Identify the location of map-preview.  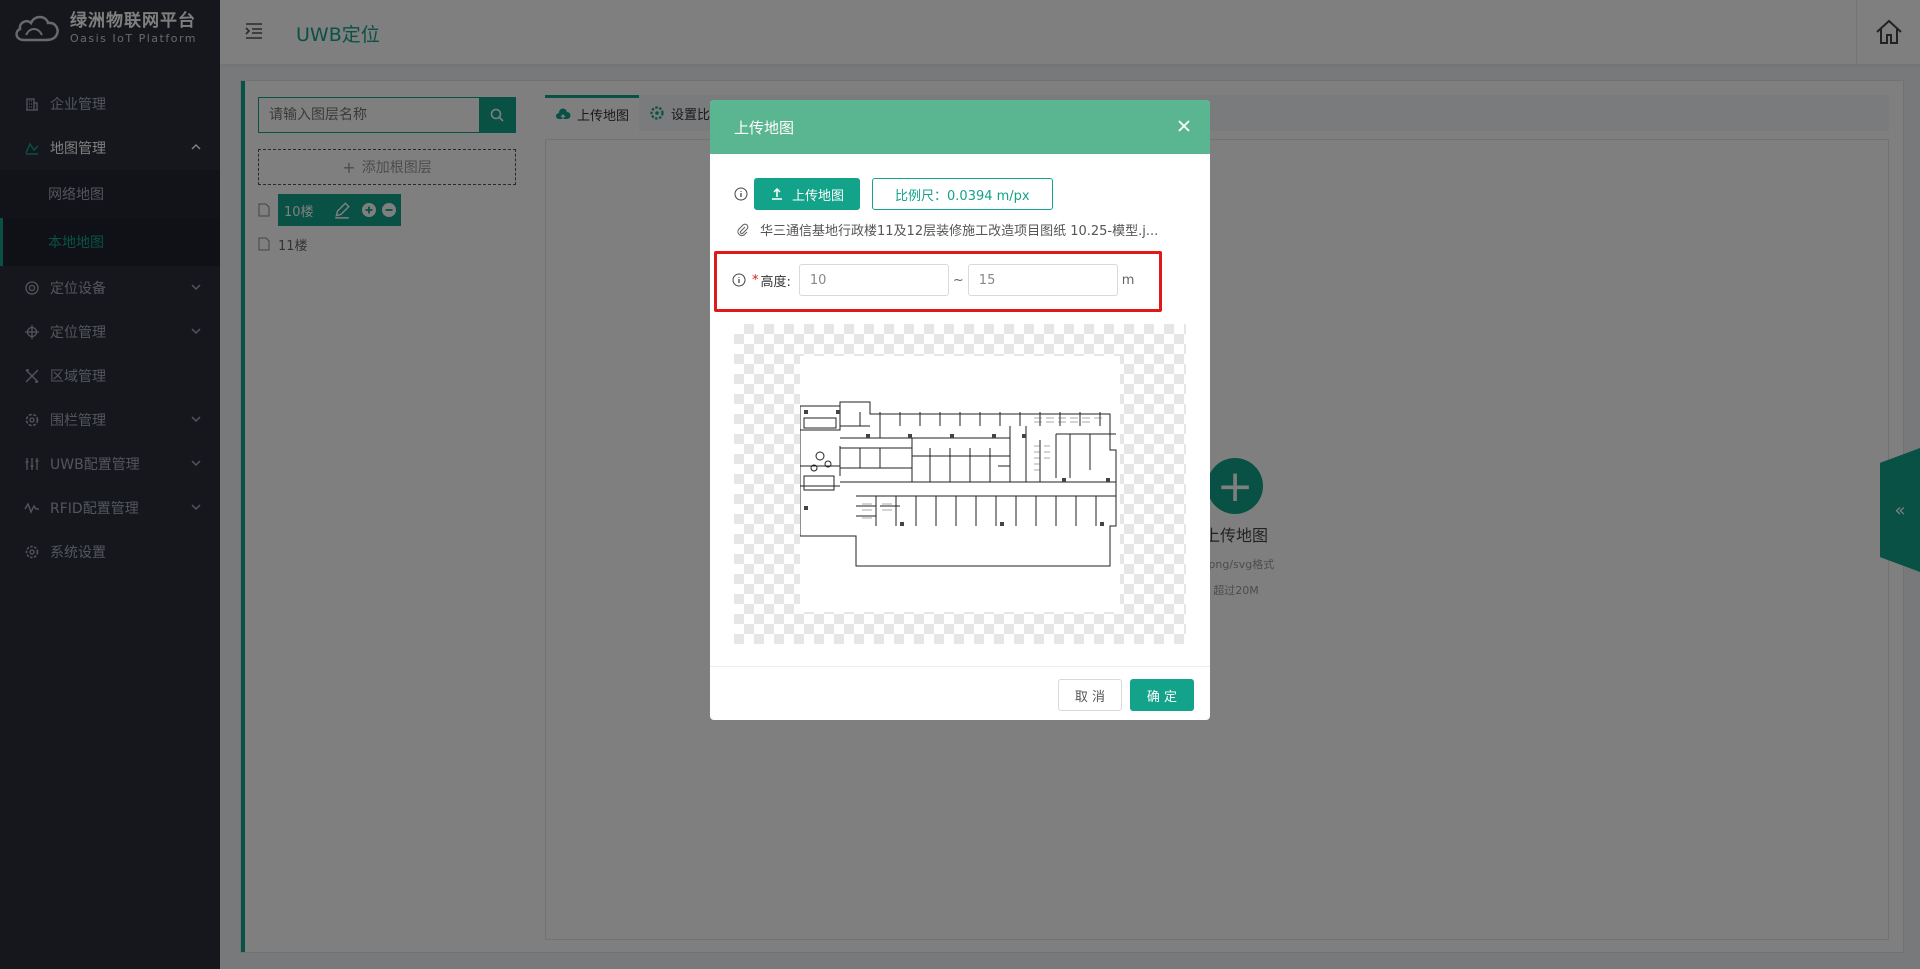
(960, 484).